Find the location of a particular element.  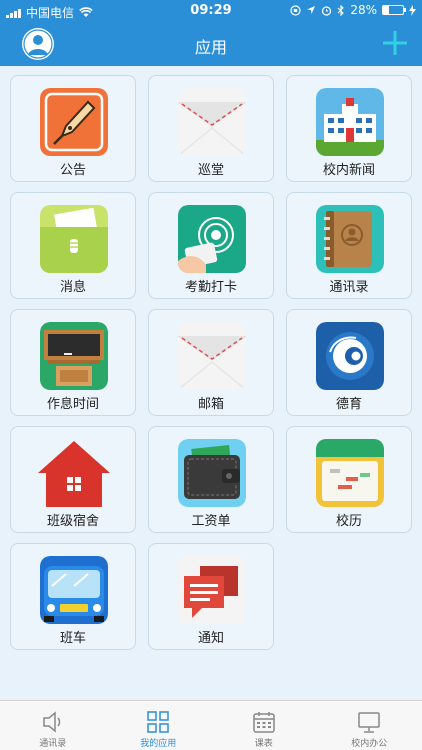

app-label: 班车 is located at coordinates (72, 638).